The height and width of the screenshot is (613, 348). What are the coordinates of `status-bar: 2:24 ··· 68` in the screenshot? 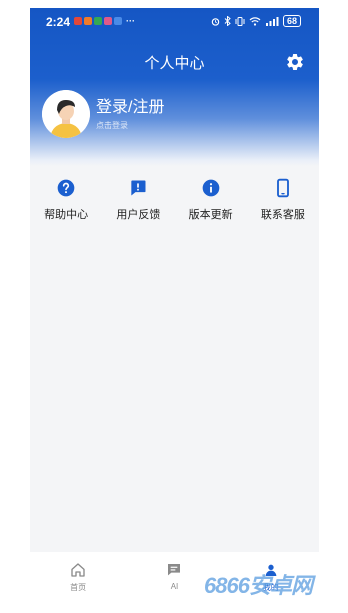 It's located at (174, 22).